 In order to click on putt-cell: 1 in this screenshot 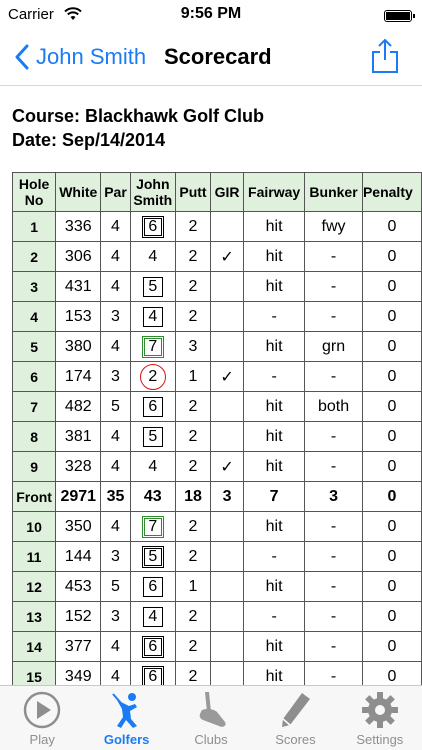, I will do `click(193, 586)`.